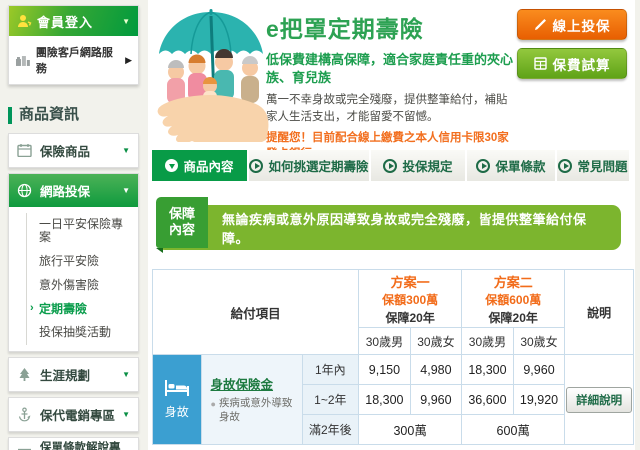 This screenshot has width=640, height=450. Describe the element at coordinates (73, 374) in the screenshot. I see `sidebar-item-life-plan: 生涯規劃 ▼` at that location.